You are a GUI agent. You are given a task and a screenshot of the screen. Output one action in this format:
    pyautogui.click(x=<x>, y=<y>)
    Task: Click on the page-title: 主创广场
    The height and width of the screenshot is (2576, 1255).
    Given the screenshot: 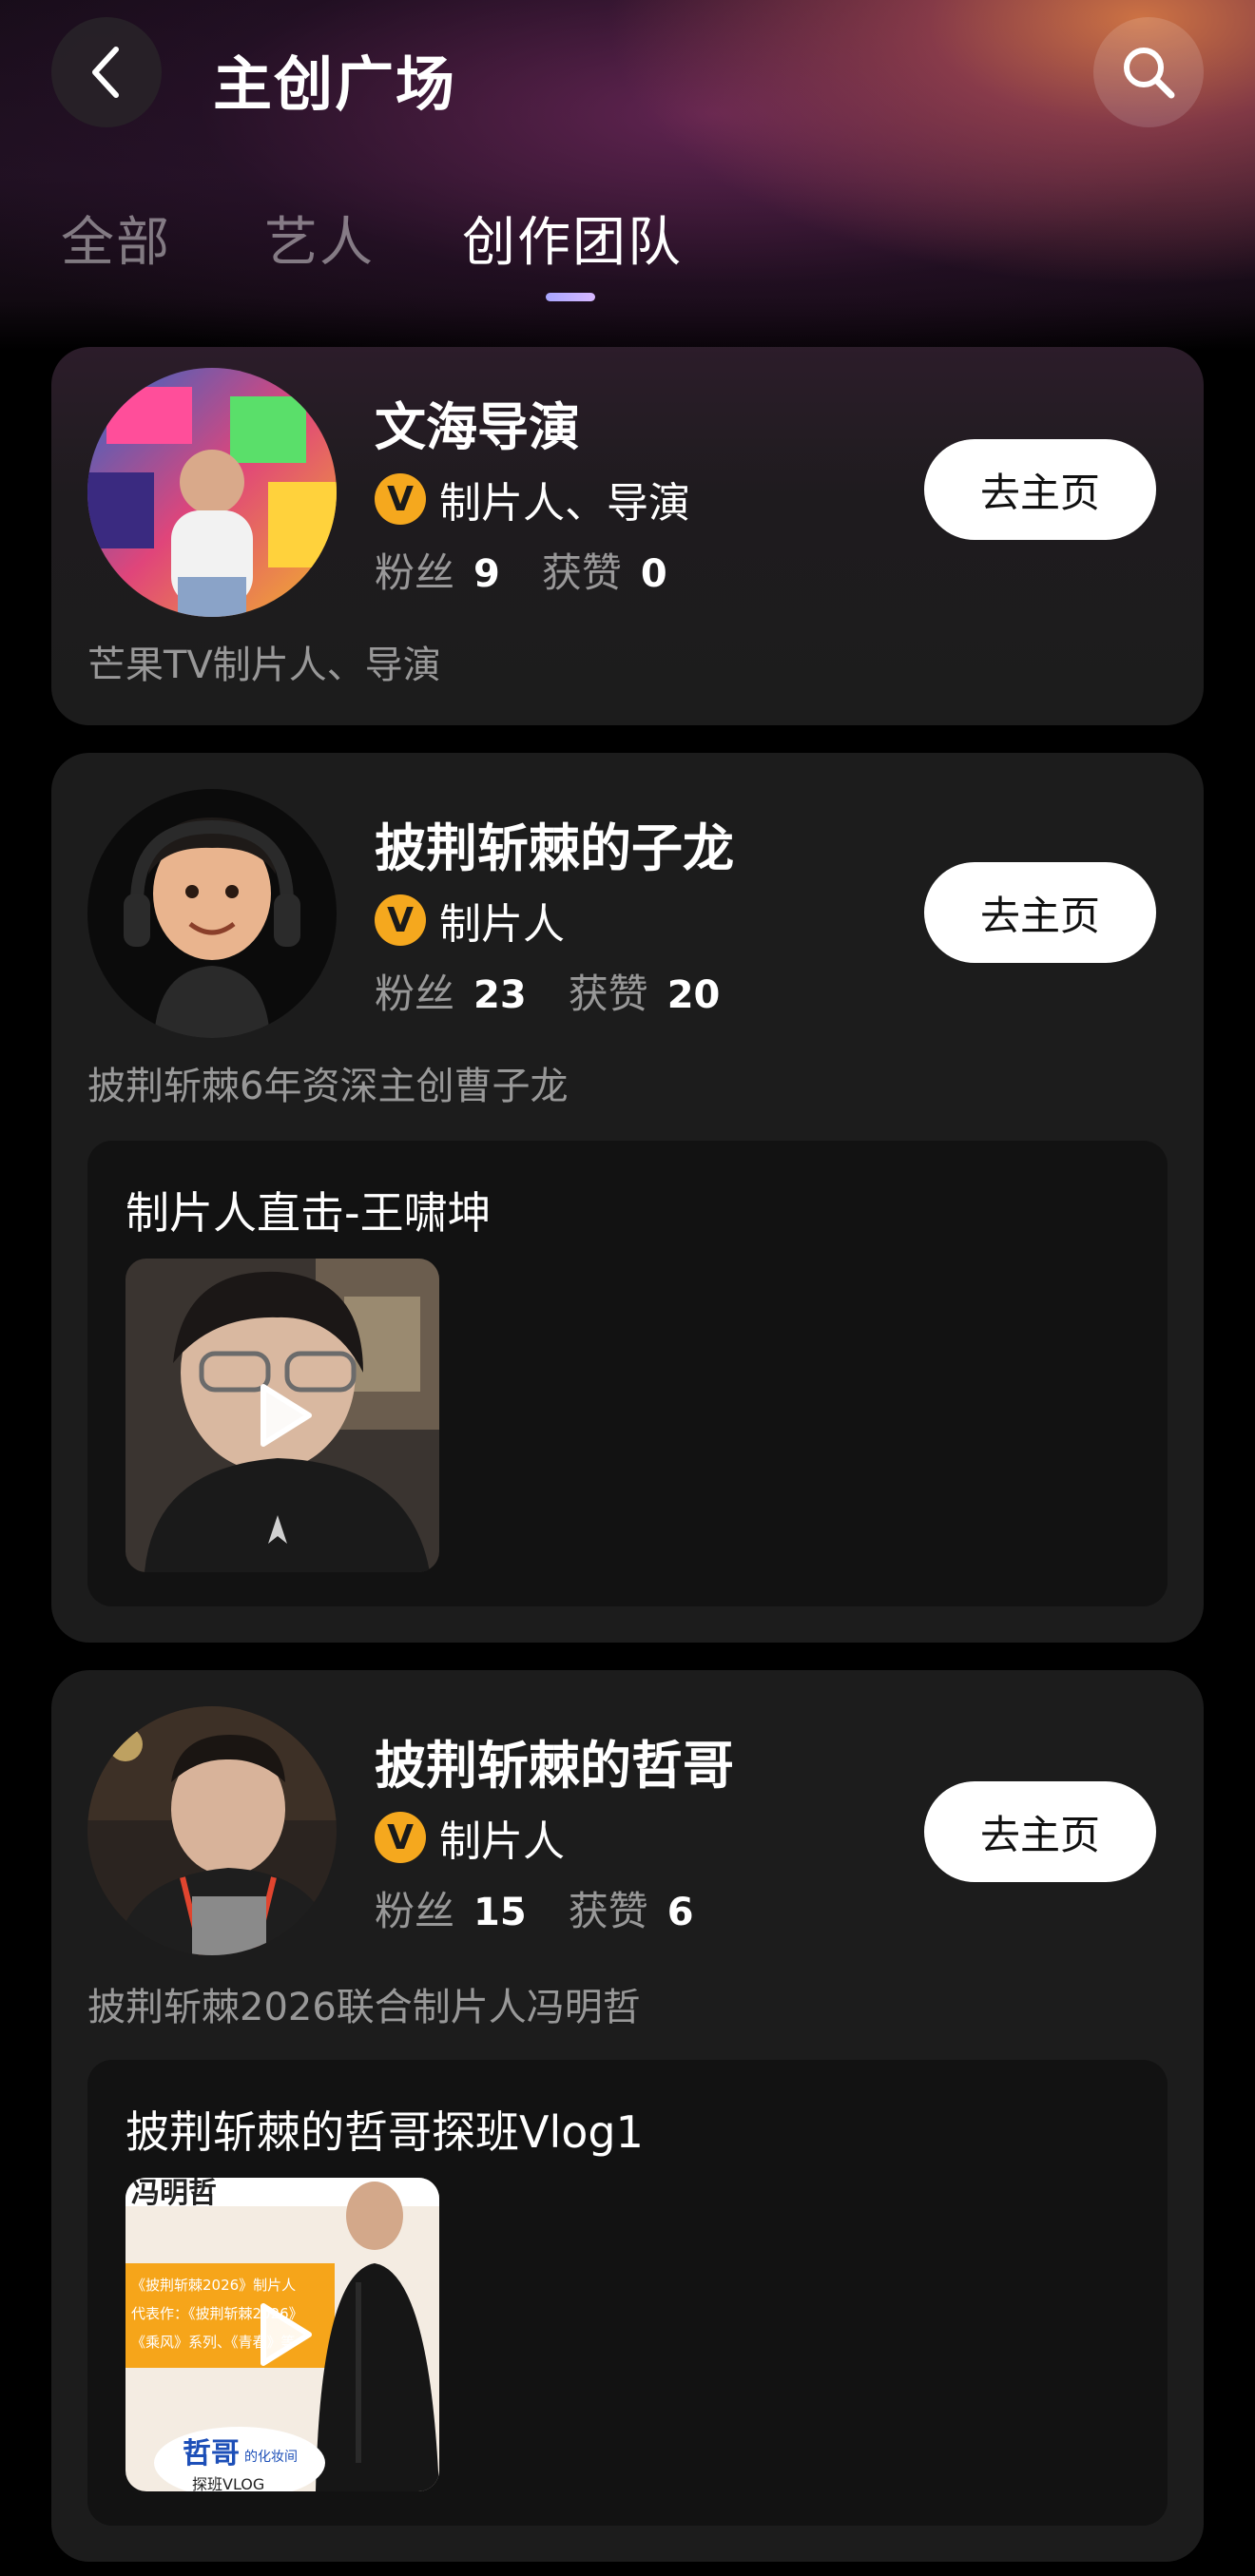 What is the action you would take?
    pyautogui.click(x=335, y=84)
    